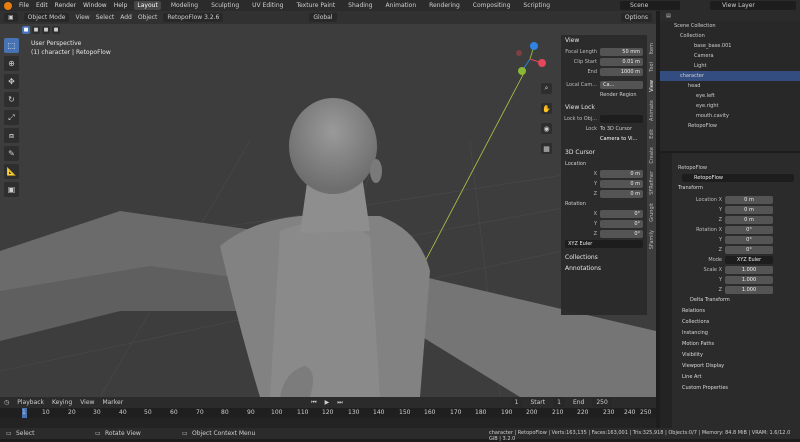  Describe the element at coordinates (621, 233) in the screenshot. I see `cursor-rot-z-field: 0°` at that location.